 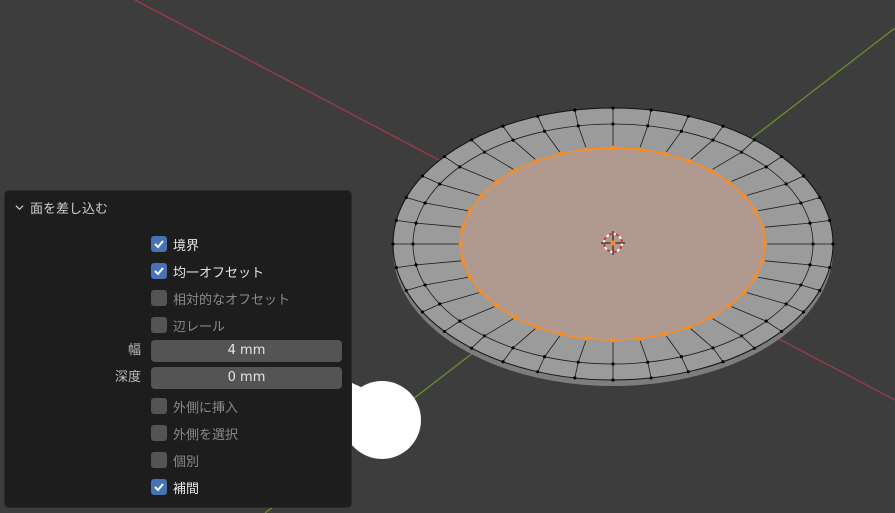 I want to click on option-label: 外側を選択, so click(x=206, y=435).